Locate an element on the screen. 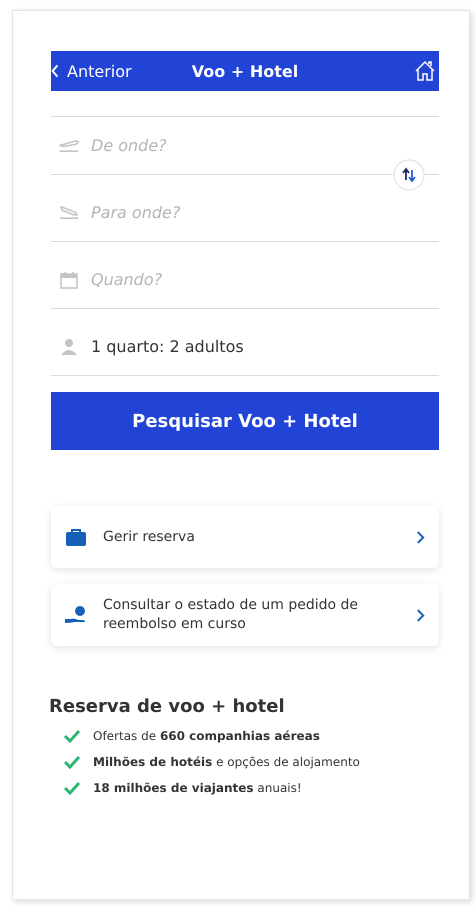 The height and width of the screenshot is (908, 476). search-button: Pesquisar Voo + Hotel is located at coordinates (245, 421).